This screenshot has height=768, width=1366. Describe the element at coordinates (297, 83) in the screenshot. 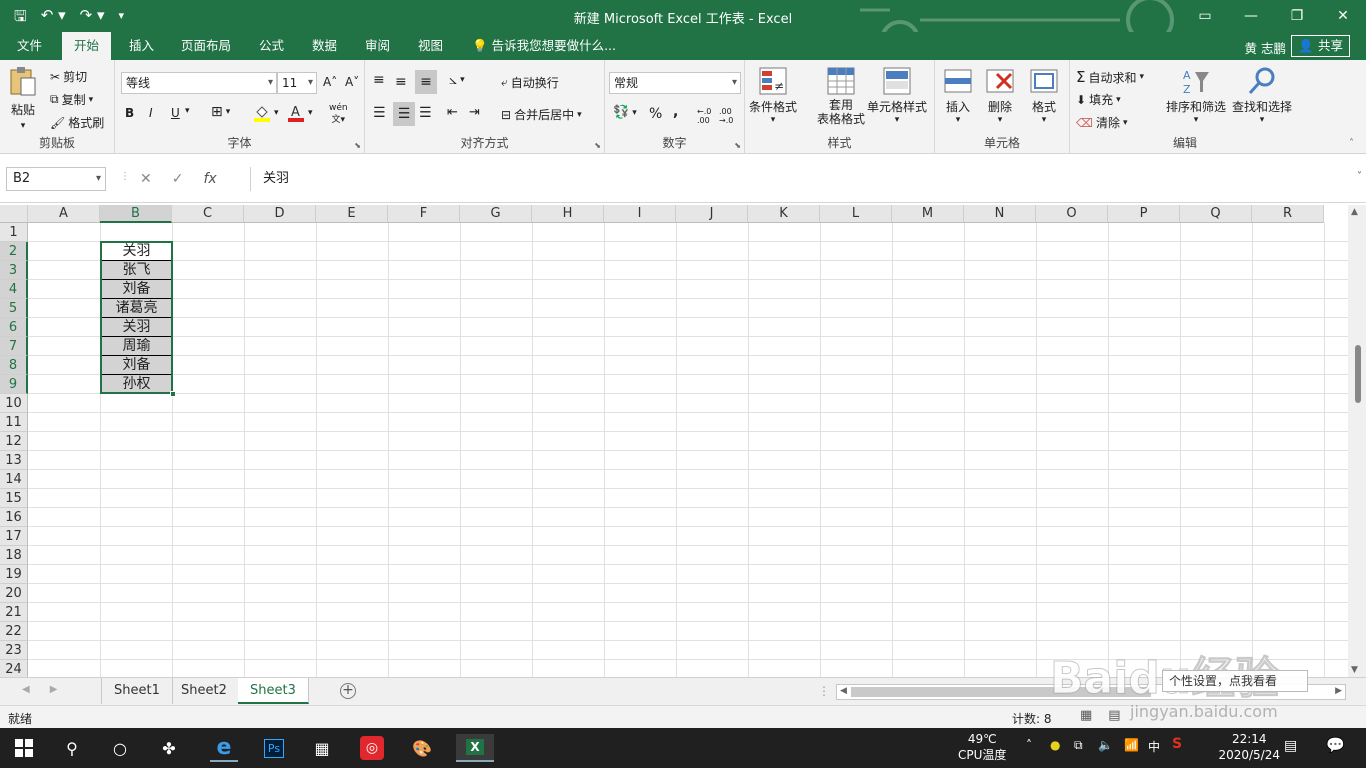

I see `font-size-combo: 11` at that location.